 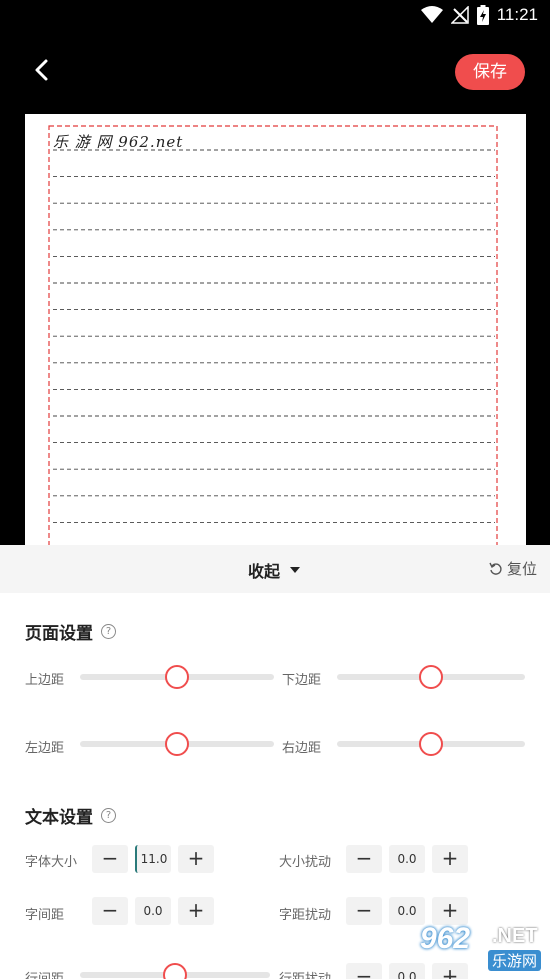 I want to click on left-margin-slider, so click(x=177, y=744).